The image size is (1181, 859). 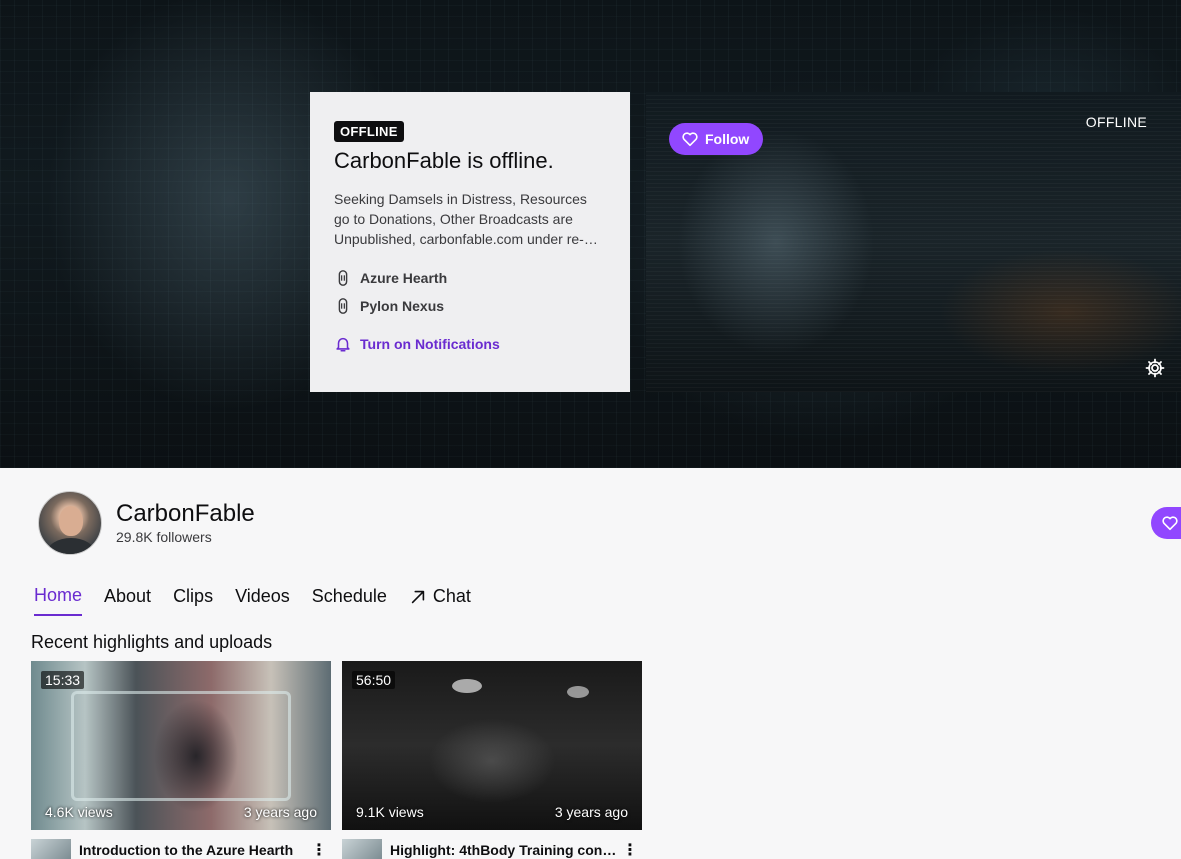 I want to click on gear-icon, so click(x=1155, y=368).